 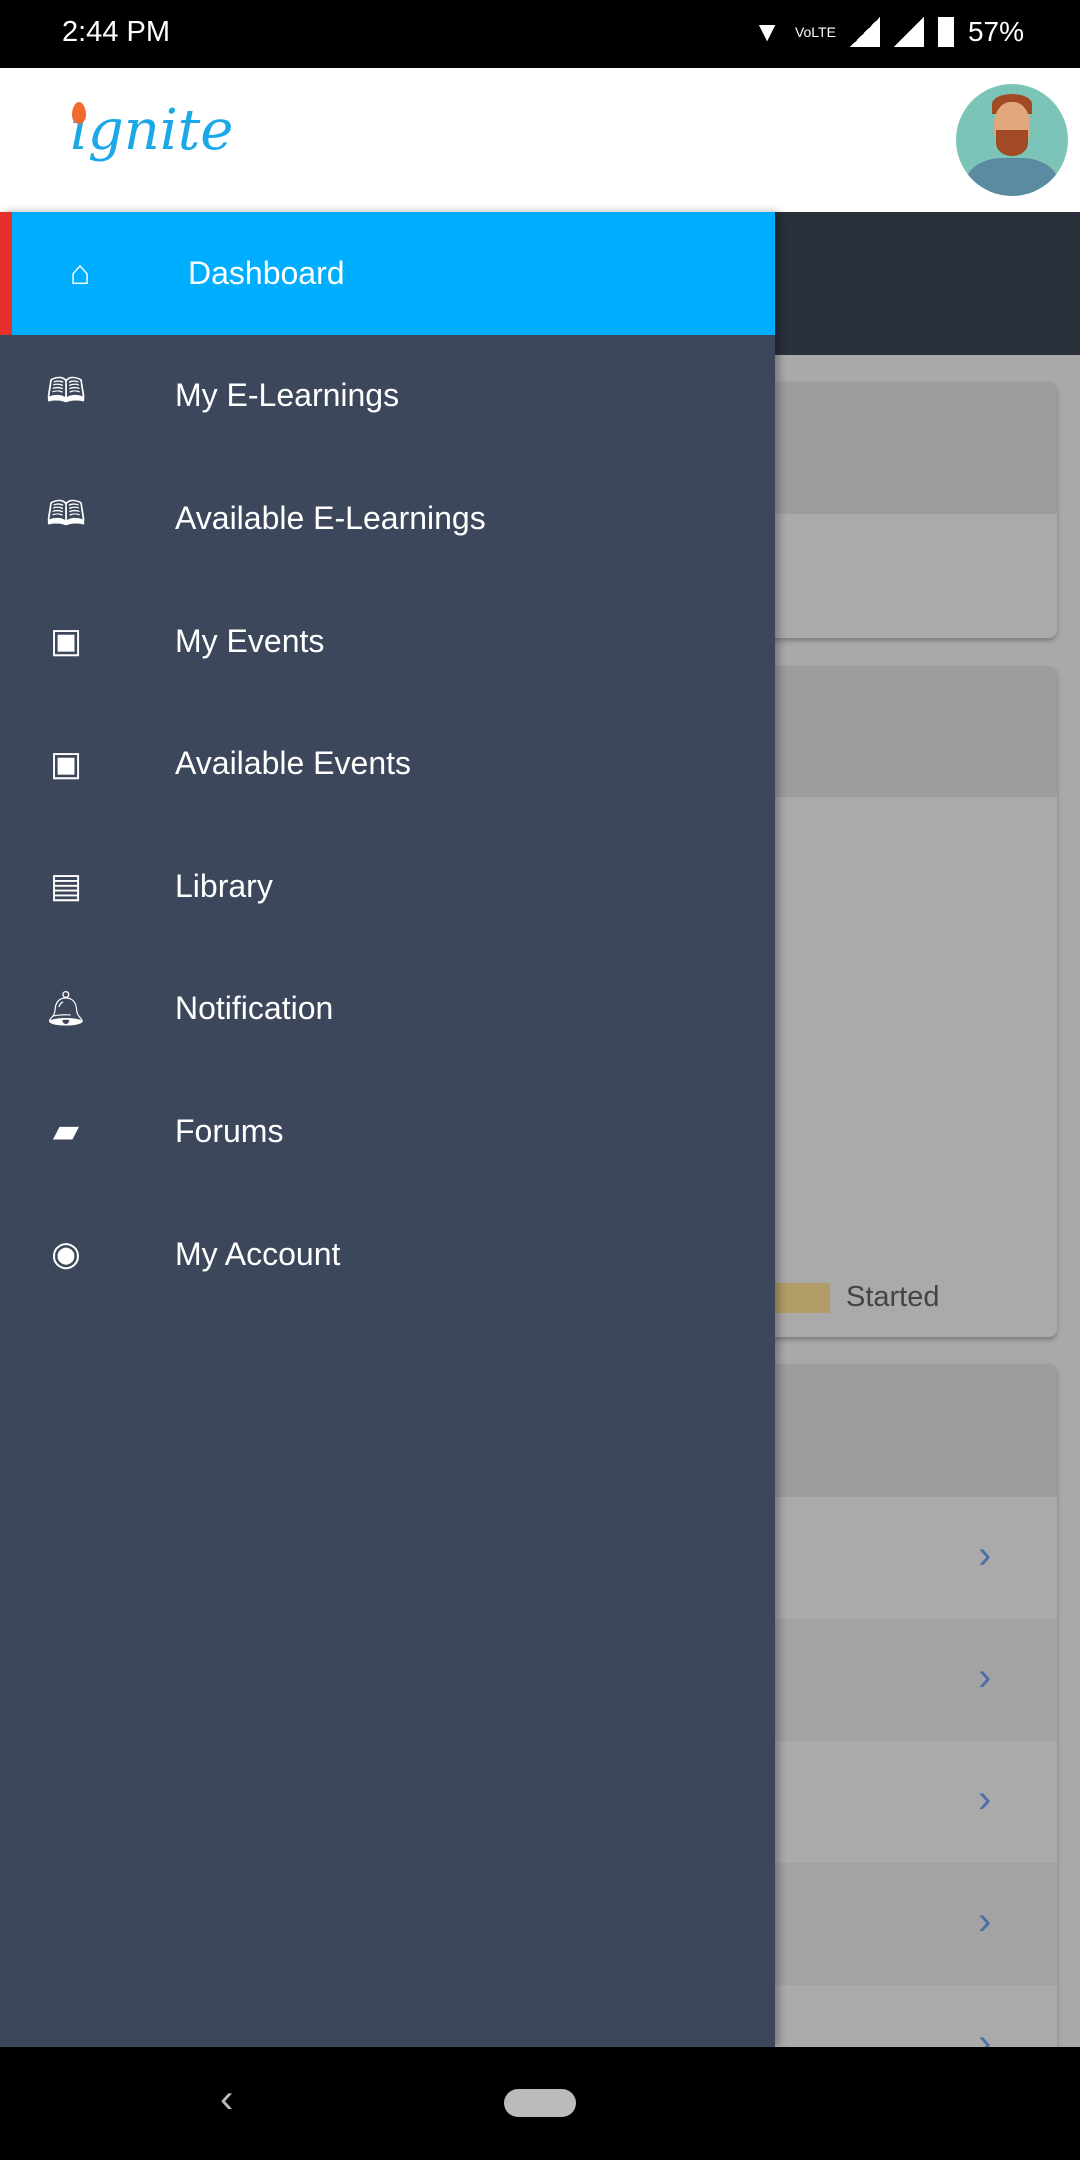 What do you see at coordinates (66, 1131) in the screenshot?
I see `forum-icon: ▰` at bounding box center [66, 1131].